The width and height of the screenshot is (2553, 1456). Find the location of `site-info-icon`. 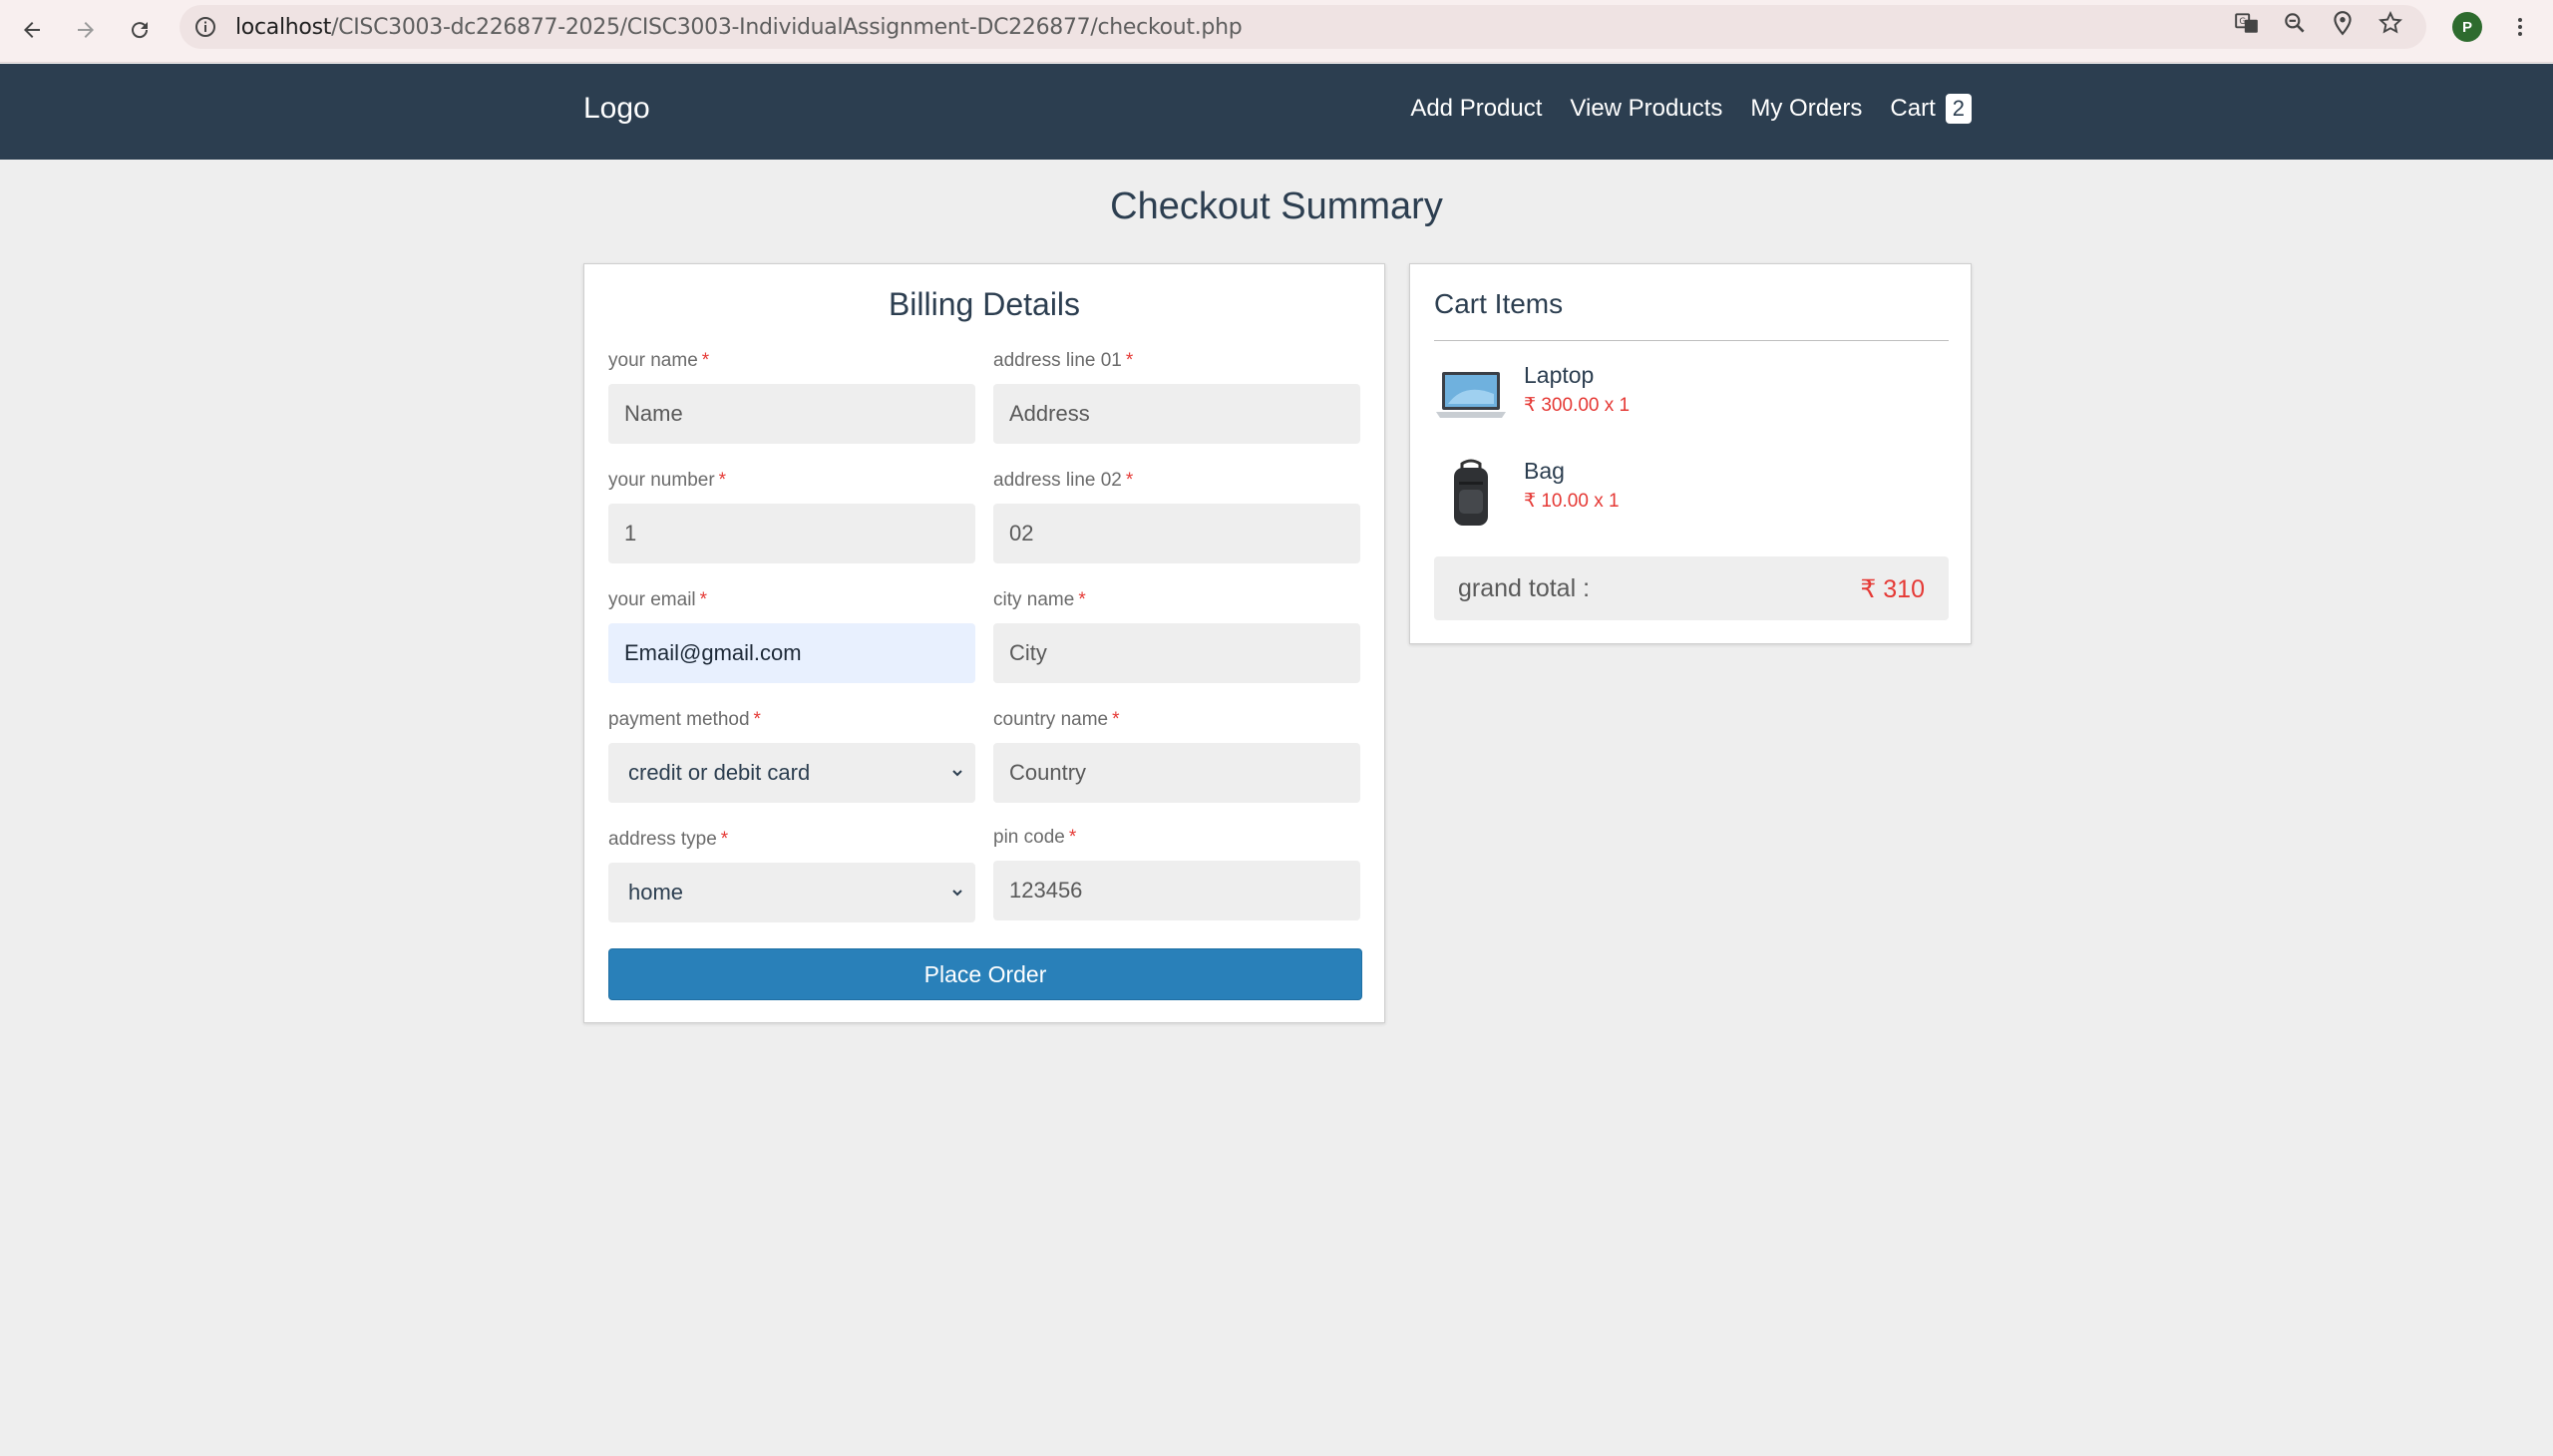

site-info-icon is located at coordinates (205, 27).